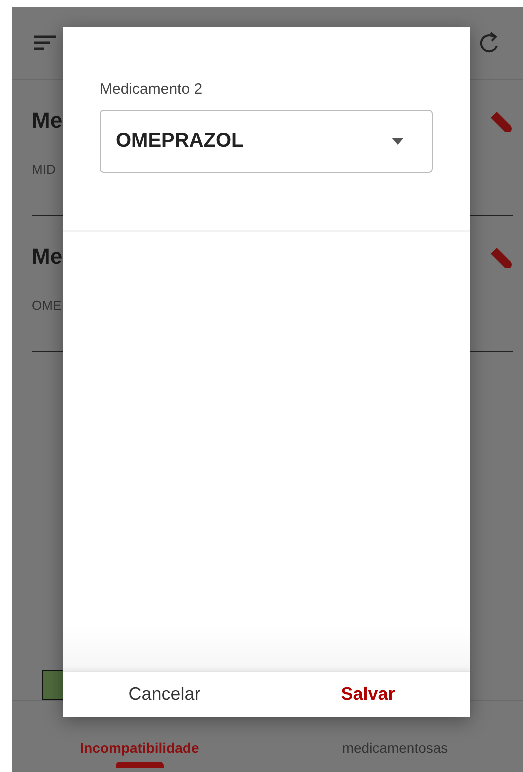 The width and height of the screenshot is (523, 772). What do you see at coordinates (266, 141) in the screenshot?
I see `medication-dropdown: OMEPRAZOL` at bounding box center [266, 141].